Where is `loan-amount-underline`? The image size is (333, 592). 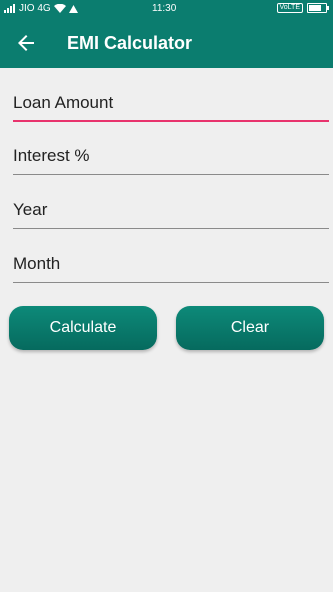
loan-amount-underline is located at coordinates (171, 121).